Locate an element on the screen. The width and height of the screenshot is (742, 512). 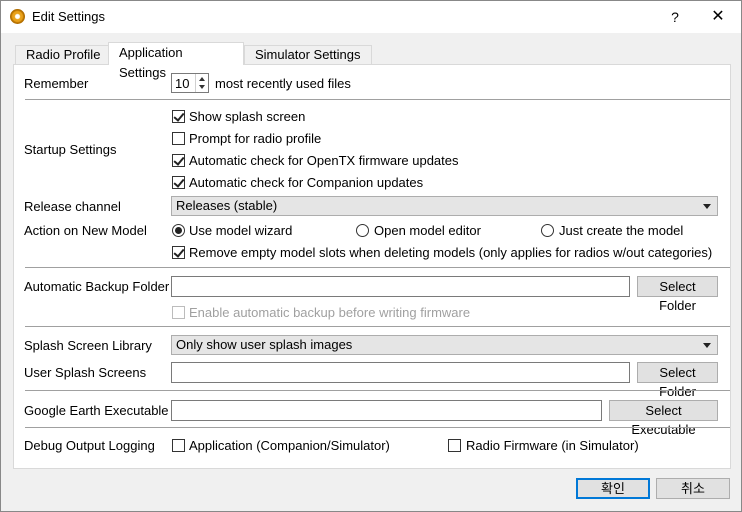
recent-files-suffix: most recently used files is located at coordinates (283, 83).